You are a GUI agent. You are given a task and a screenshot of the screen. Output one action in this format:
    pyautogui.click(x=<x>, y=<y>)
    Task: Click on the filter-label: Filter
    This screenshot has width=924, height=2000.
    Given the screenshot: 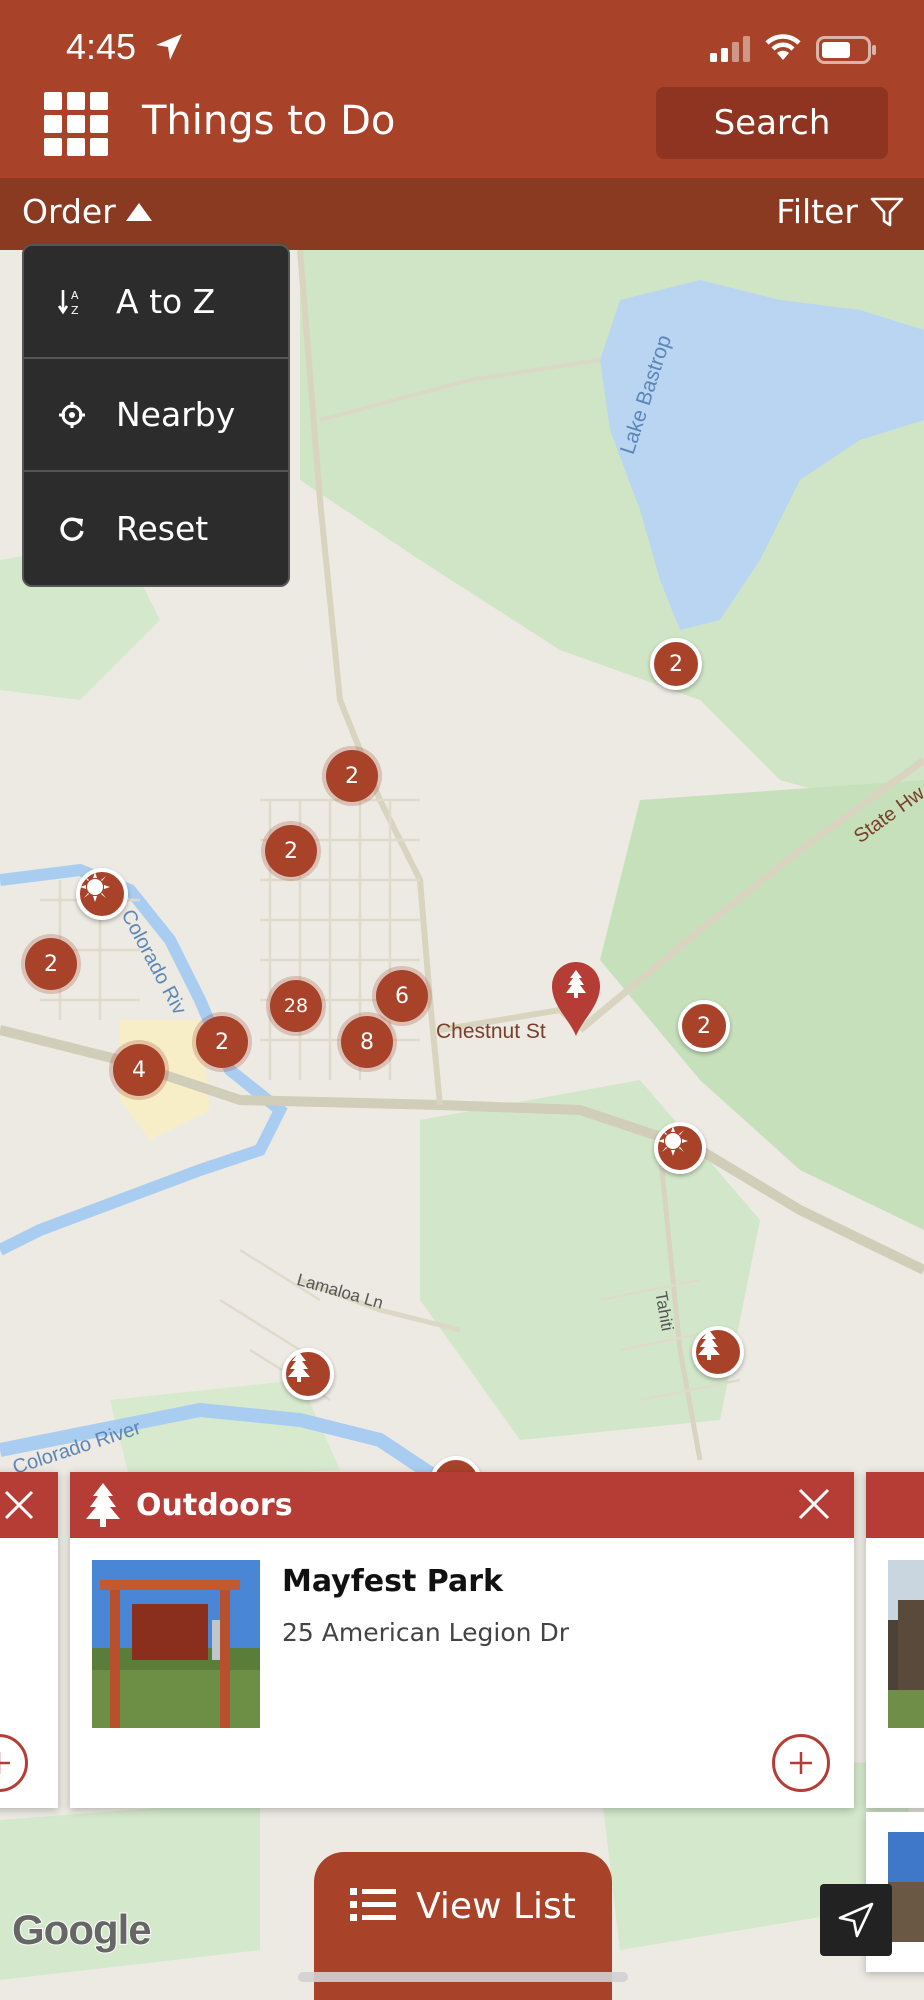 What is the action you would take?
    pyautogui.click(x=817, y=211)
    